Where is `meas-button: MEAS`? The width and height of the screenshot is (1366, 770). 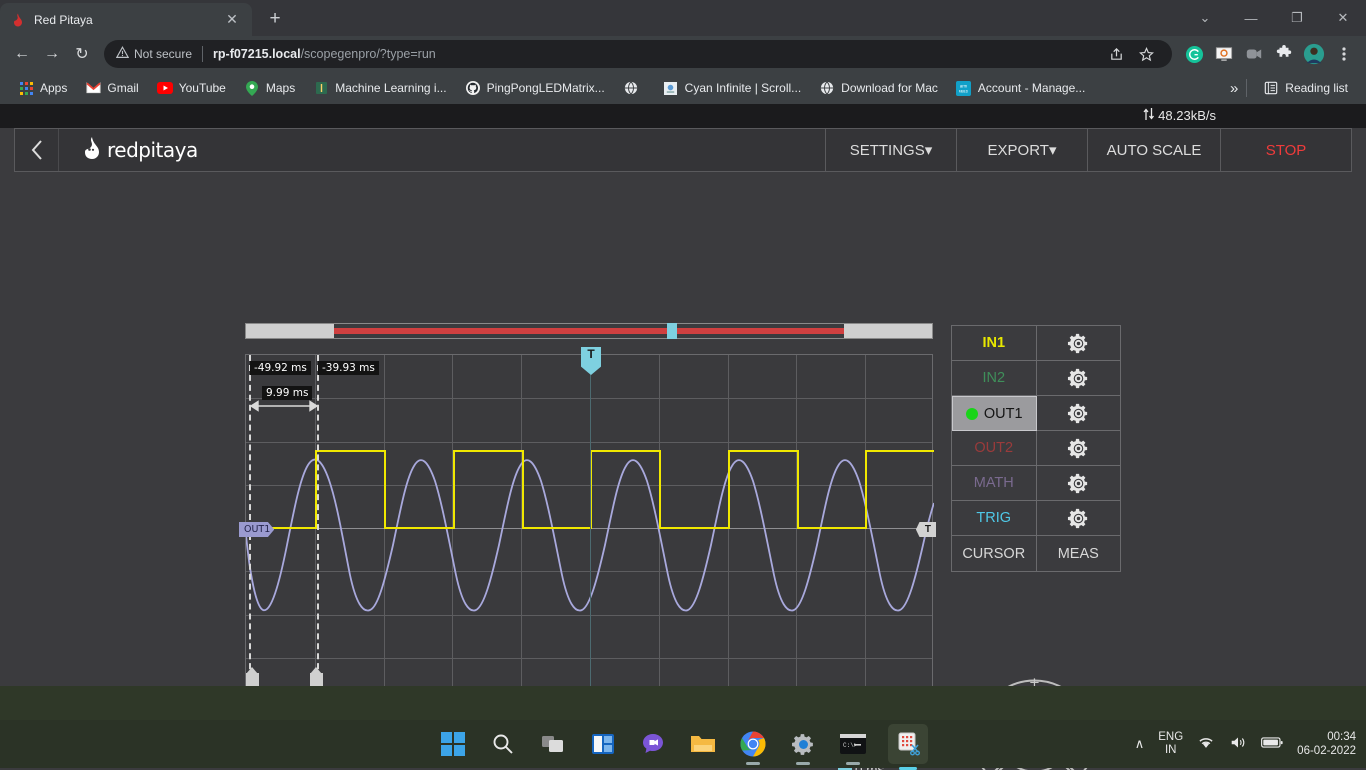
meas-button: MEAS is located at coordinates (1079, 553).